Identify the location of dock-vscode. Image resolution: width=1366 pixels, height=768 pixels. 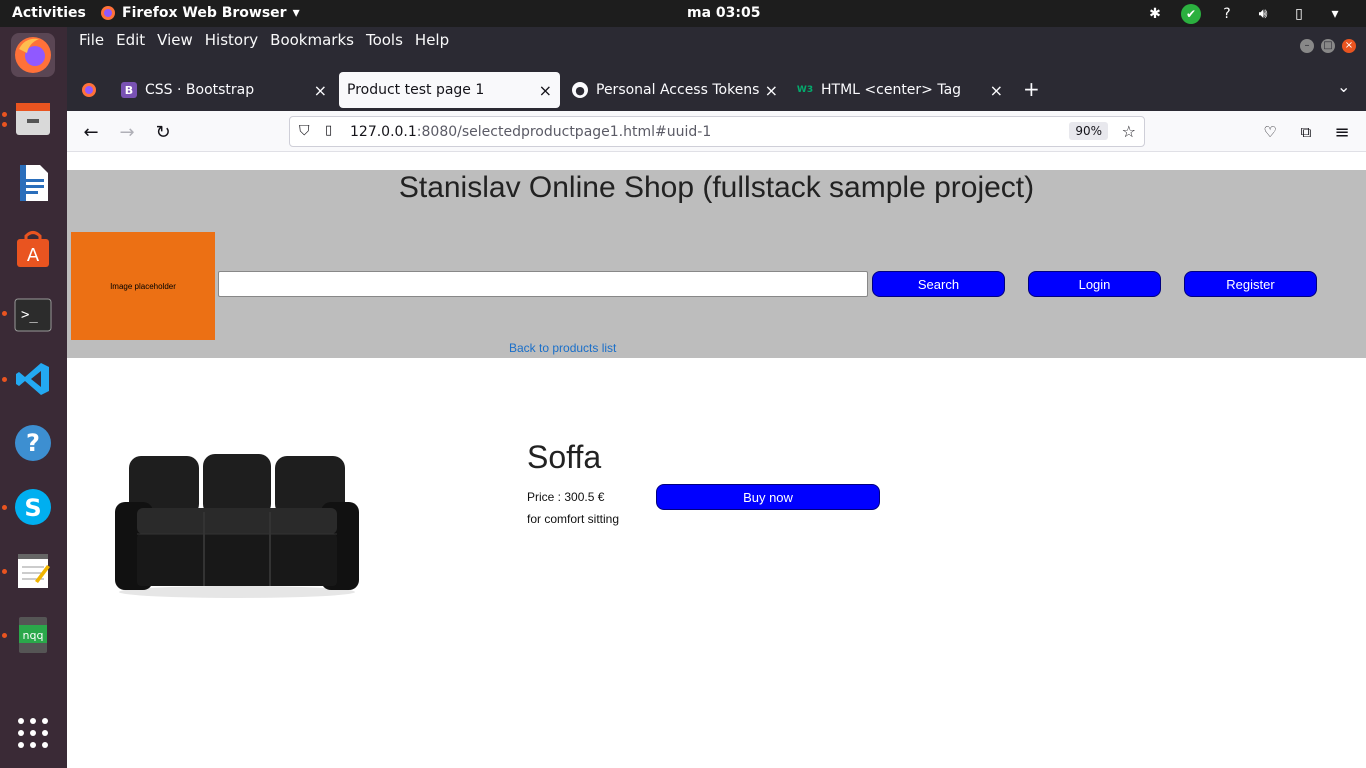
(33, 379).